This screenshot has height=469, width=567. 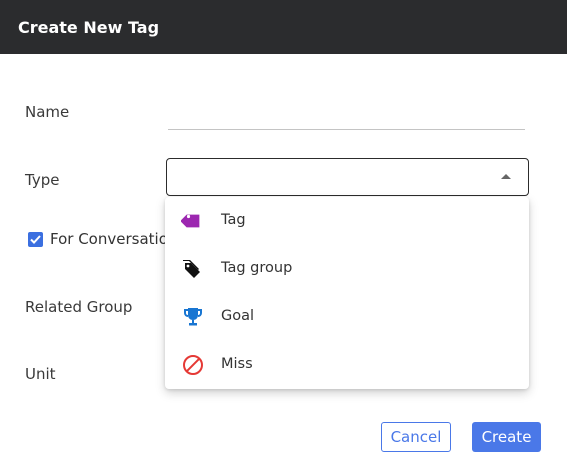 What do you see at coordinates (190, 221) in the screenshot?
I see `tag-icon` at bounding box center [190, 221].